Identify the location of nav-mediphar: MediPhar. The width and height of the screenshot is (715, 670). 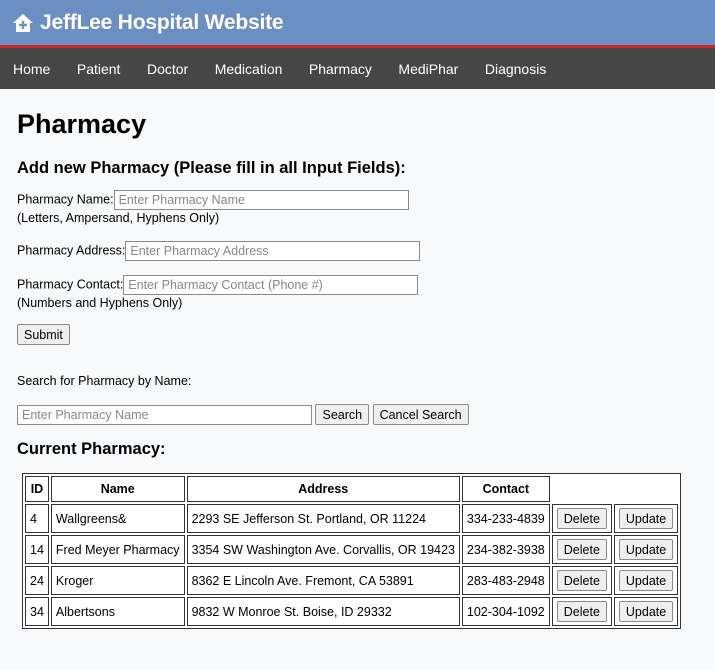
(428, 69).